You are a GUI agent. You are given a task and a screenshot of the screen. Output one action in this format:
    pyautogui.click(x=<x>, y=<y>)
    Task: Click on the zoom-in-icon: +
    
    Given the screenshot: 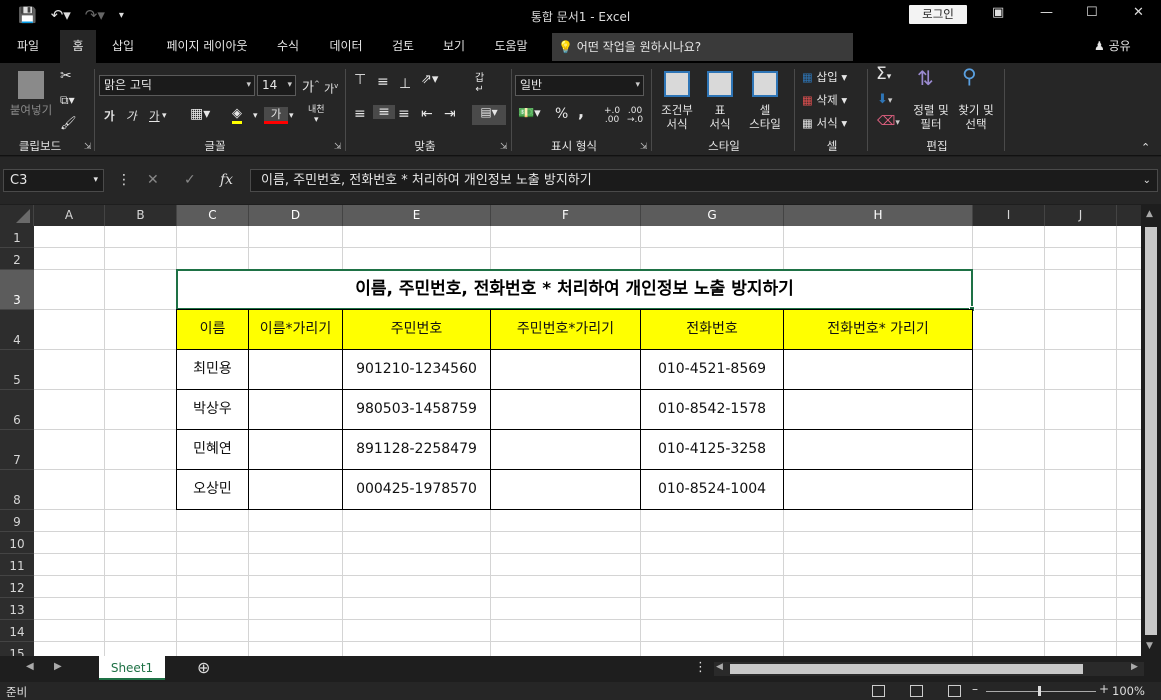 What is the action you would take?
    pyautogui.click(x=1104, y=689)
    